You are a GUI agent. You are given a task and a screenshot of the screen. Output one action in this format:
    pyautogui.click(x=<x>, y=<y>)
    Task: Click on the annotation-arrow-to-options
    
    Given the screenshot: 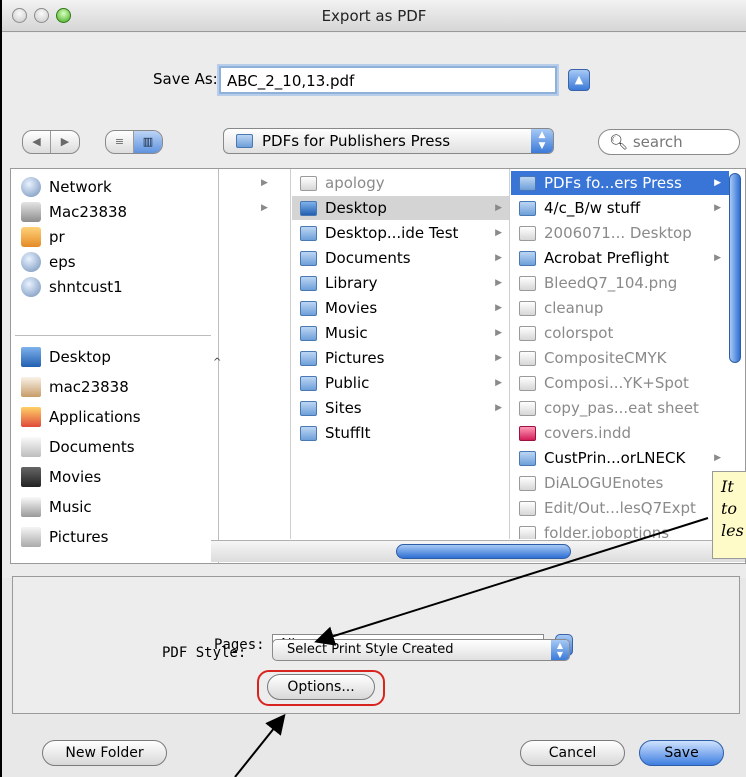 What is the action you would take?
    pyautogui.click(x=260, y=745)
    